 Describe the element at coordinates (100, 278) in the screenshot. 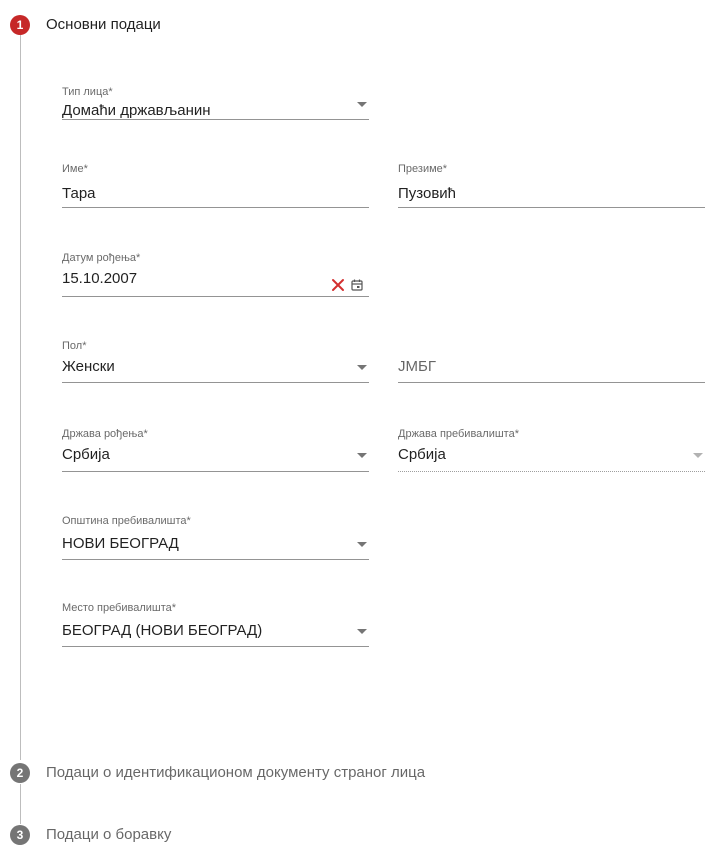

I see `birth-date-value: 15.10.2007` at that location.